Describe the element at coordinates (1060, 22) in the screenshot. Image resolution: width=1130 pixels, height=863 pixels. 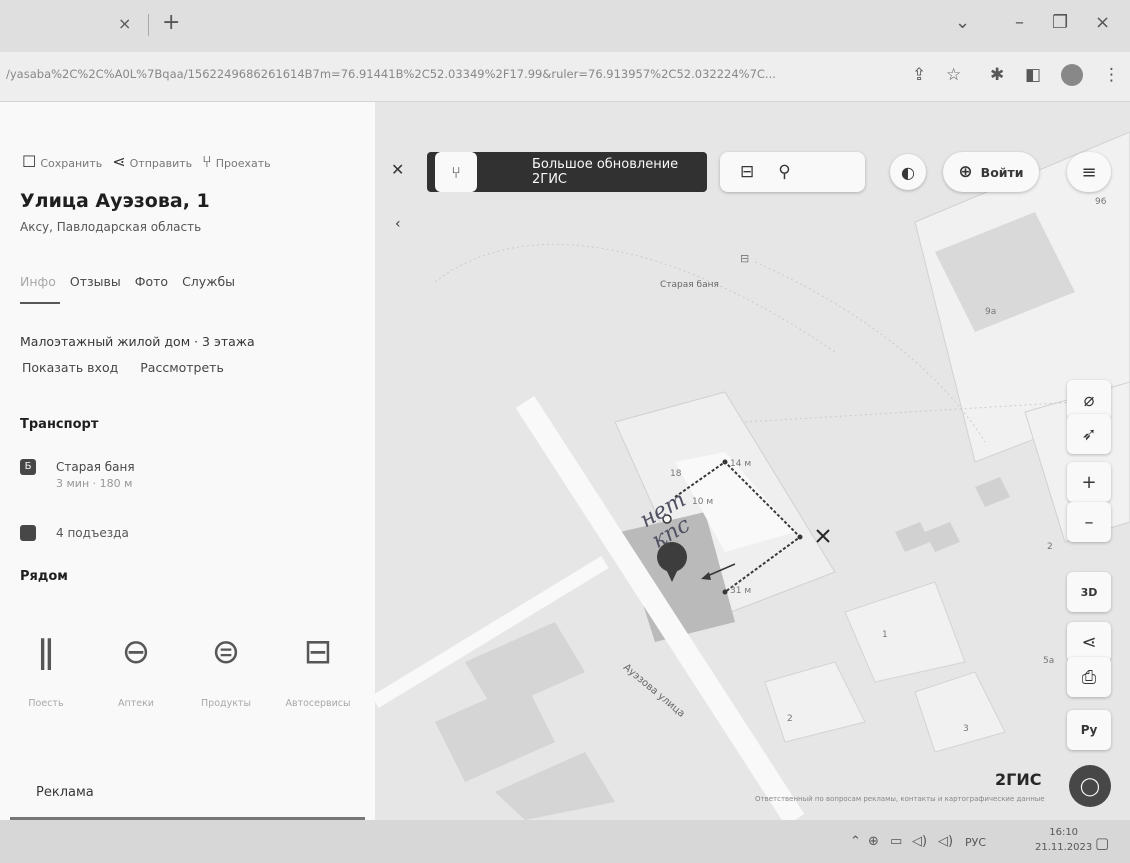
I see `restore-button: ❐` at that location.